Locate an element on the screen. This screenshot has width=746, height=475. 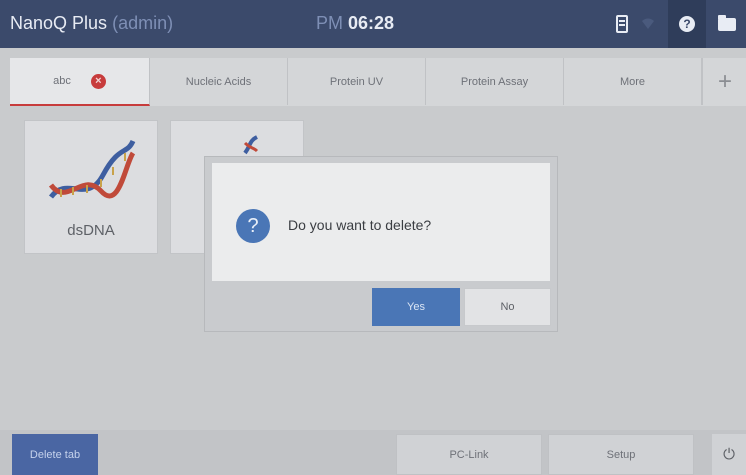
question-icon: ? is located at coordinates (253, 226).